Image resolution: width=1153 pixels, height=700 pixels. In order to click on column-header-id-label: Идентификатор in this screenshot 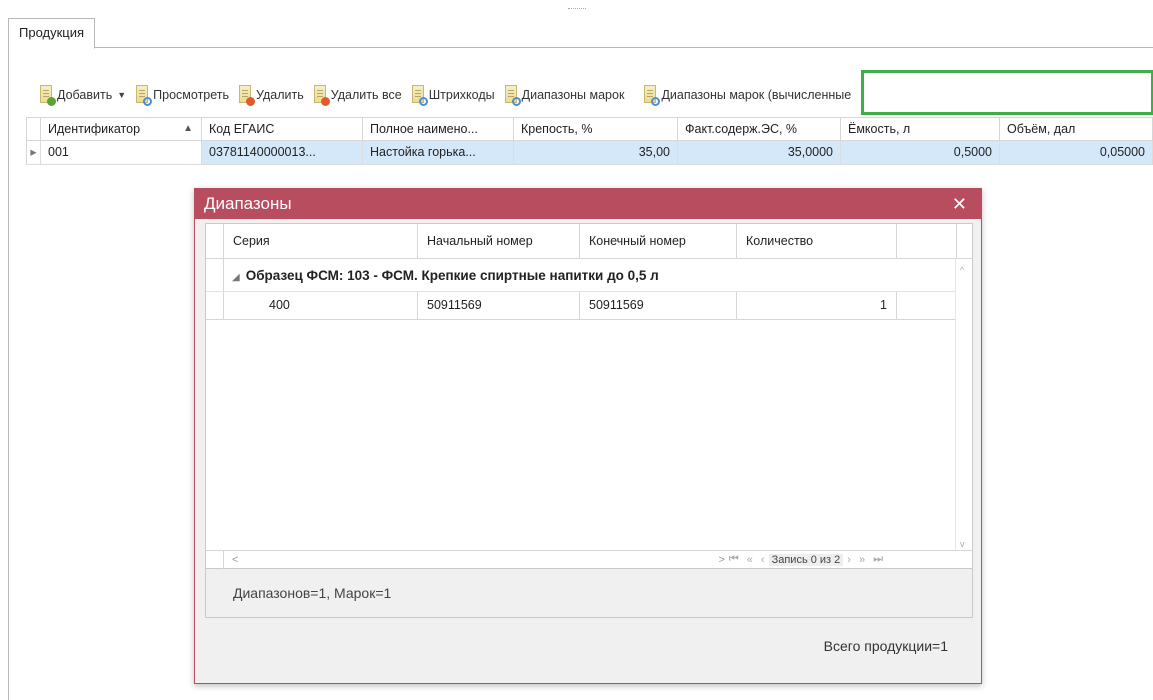, I will do `click(94, 129)`.